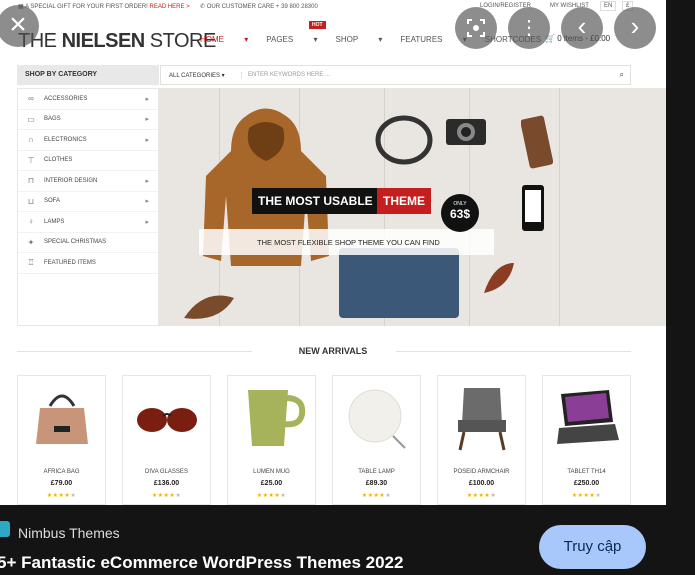  I want to click on product-card: DIVA GLASSES £136.00 ★★★★★, so click(166, 440).